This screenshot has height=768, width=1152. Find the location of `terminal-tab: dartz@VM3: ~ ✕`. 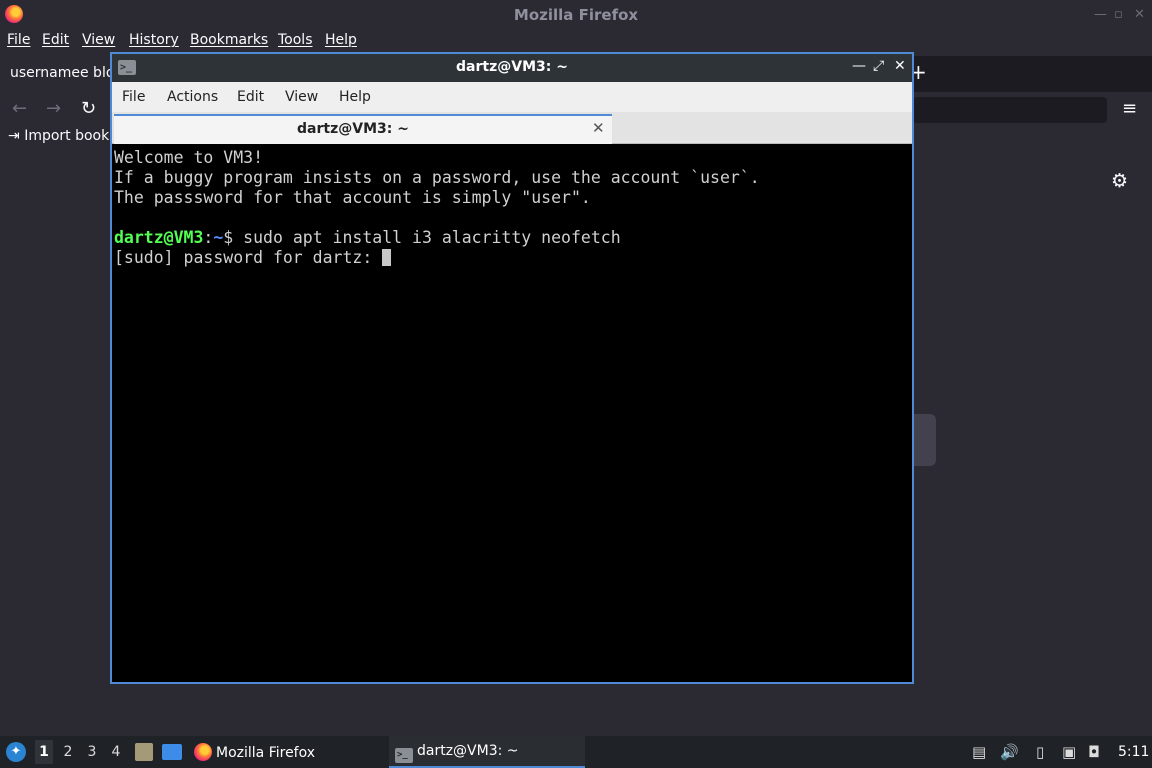

terminal-tab: dartz@VM3: ~ ✕ is located at coordinates (363, 129).